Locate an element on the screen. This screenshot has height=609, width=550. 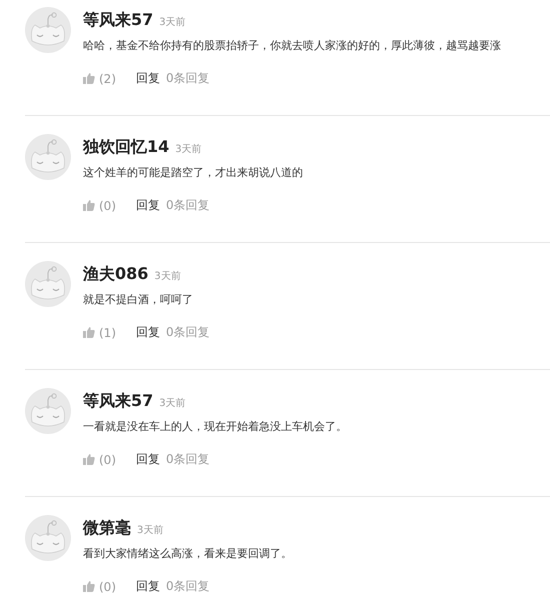
user-name: 微第毫 is located at coordinates (107, 528).